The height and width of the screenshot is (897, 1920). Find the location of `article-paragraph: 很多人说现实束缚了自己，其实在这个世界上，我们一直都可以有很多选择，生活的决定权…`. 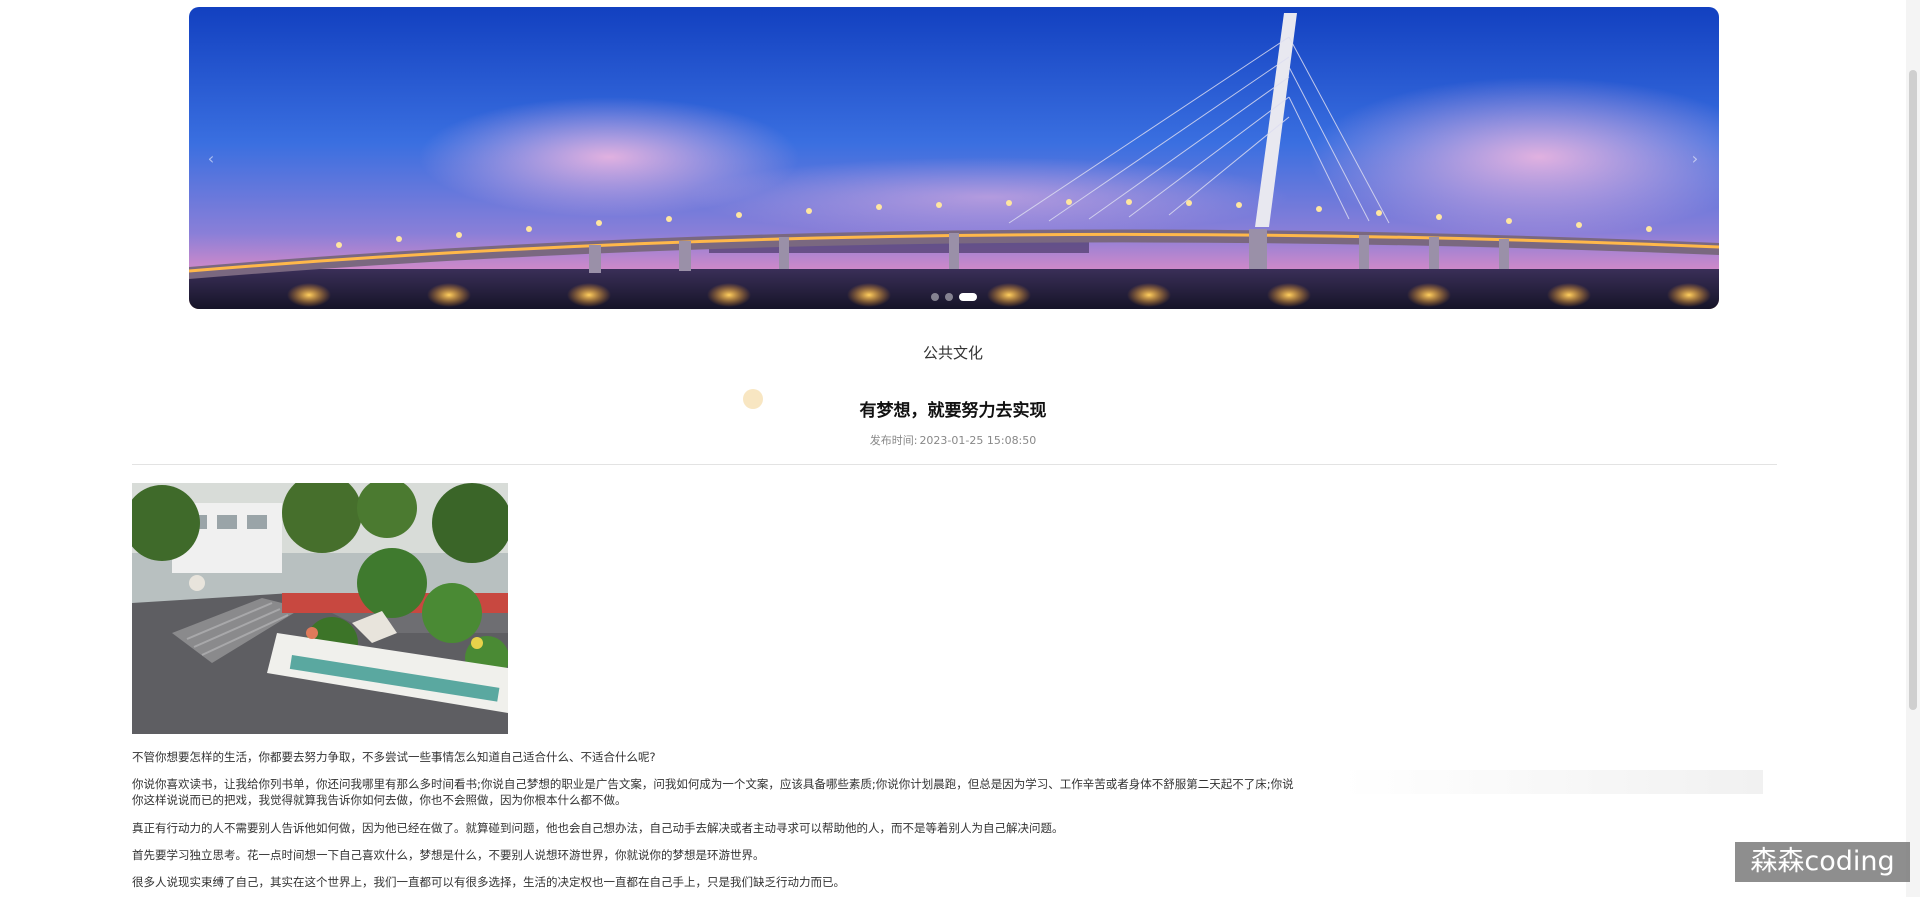

article-paragraph: 很多人说现实束缚了自己，其实在这个世界上，我们一直都可以有很多选择，生活的决定权… is located at coordinates (488, 882).